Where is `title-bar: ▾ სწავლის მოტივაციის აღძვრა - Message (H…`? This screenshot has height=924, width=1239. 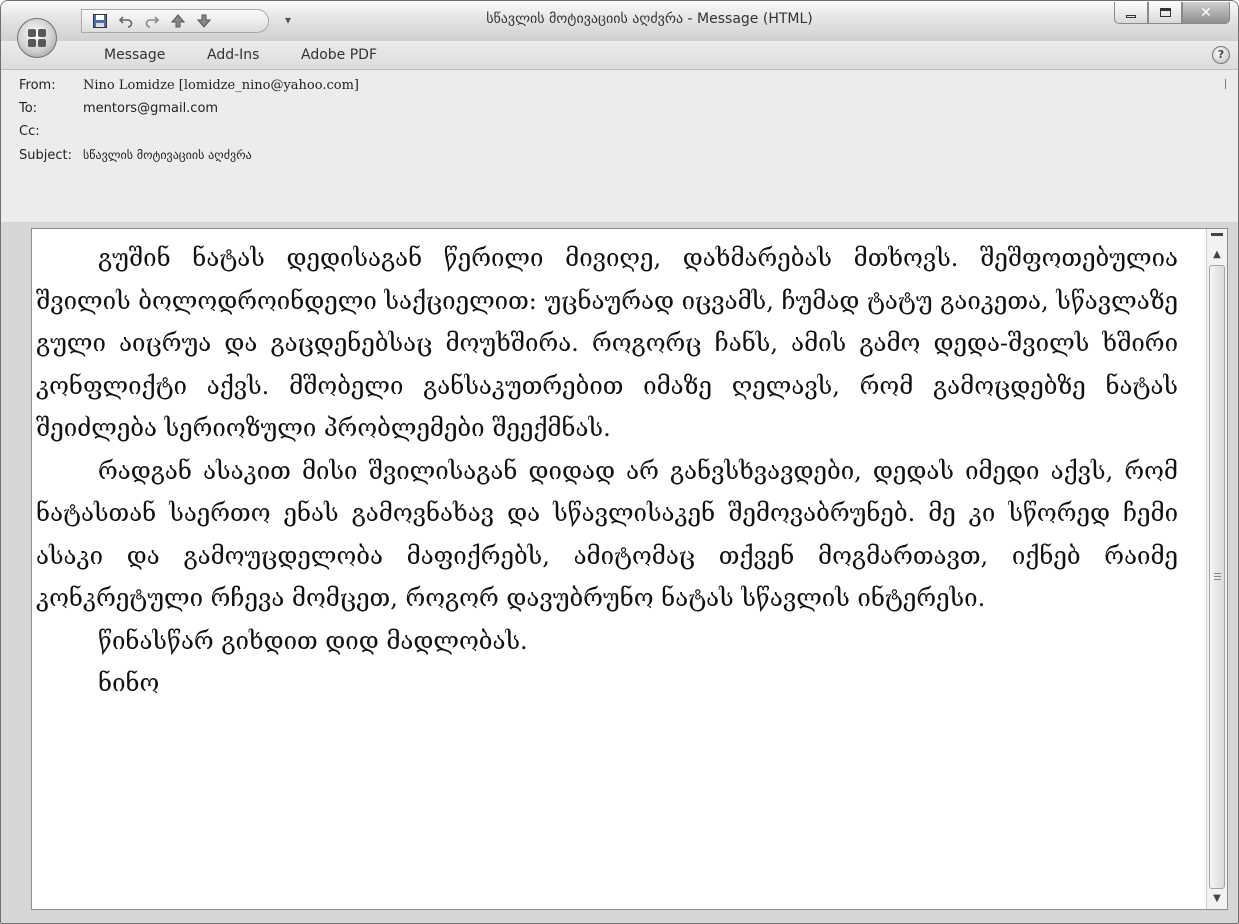
title-bar: ▾ სწავლის მოტივაციის აღძვრა - Message (H… is located at coordinates (619, 29).